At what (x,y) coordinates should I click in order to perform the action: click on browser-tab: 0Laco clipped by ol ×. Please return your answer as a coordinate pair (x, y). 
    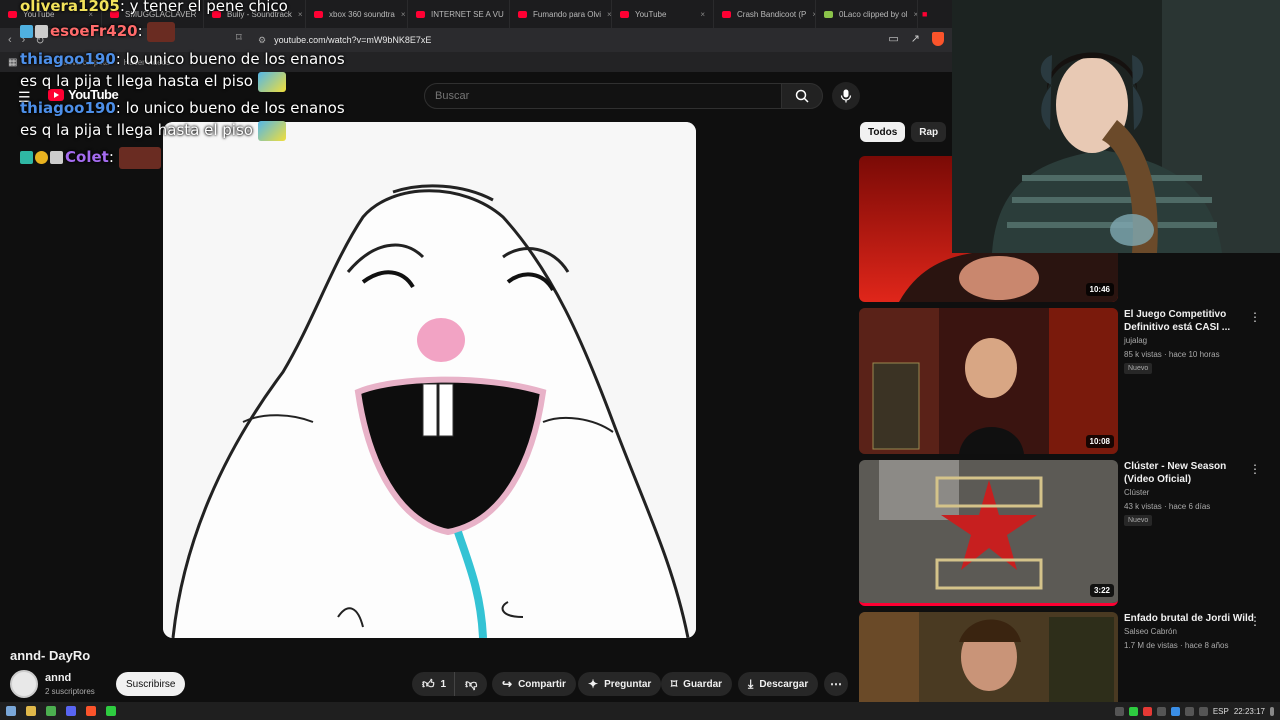
    Looking at the image, I should click on (867, 14).